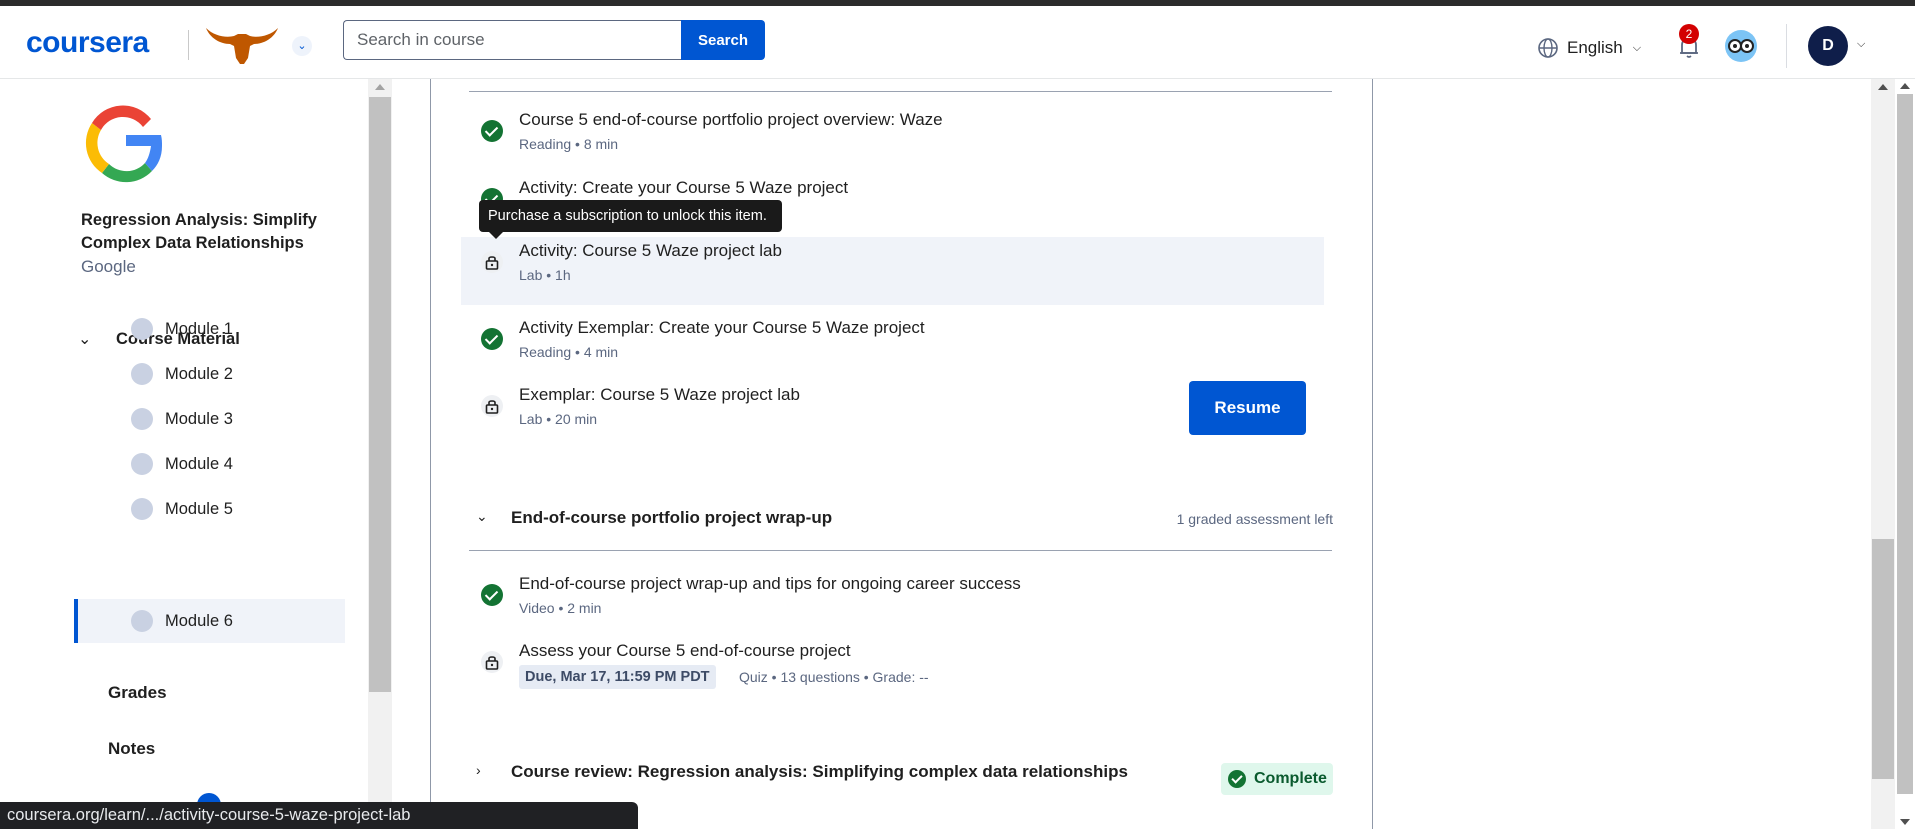 The height and width of the screenshot is (829, 1915). I want to click on sidebar-item-module-5: Module 5, so click(210, 509).